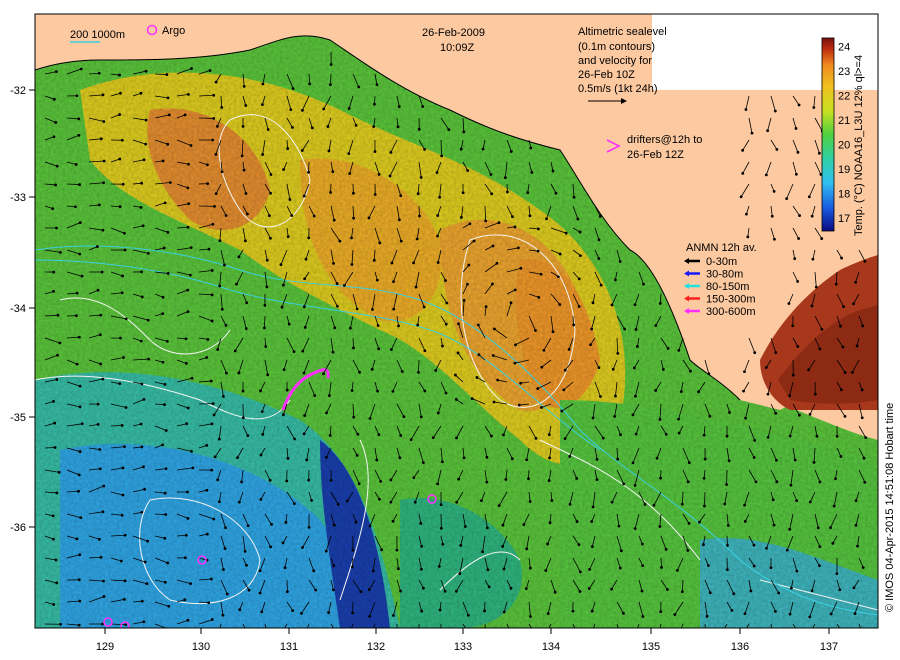 The width and height of the screenshot is (900, 660). What do you see at coordinates (859, 145) in the screenshot?
I see `colorbar-label: Temp. (°C) NOAA16_L3U 12% ql>=4` at bounding box center [859, 145].